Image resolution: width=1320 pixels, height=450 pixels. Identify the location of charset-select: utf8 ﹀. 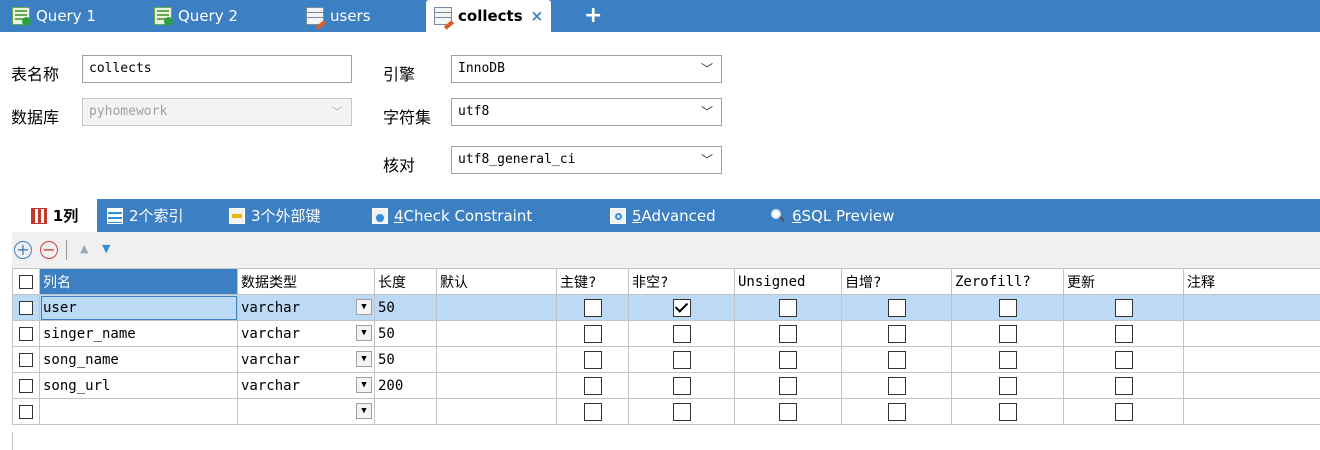
(586, 112).